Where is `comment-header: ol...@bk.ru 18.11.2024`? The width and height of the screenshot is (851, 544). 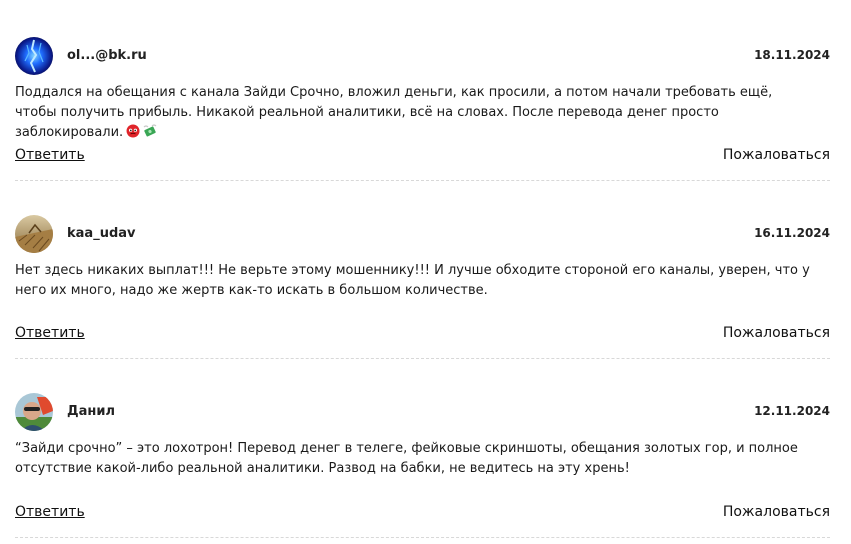 comment-header: ol...@bk.ru 18.11.2024 is located at coordinates (422, 56).